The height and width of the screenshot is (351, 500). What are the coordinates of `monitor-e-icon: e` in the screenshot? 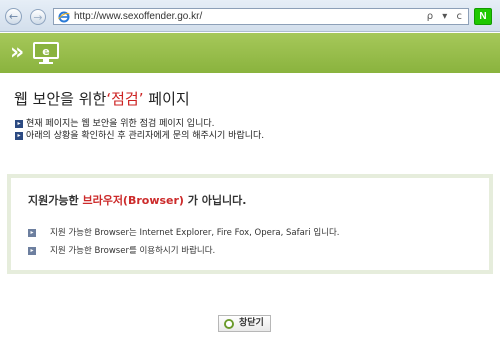 It's located at (46, 53).